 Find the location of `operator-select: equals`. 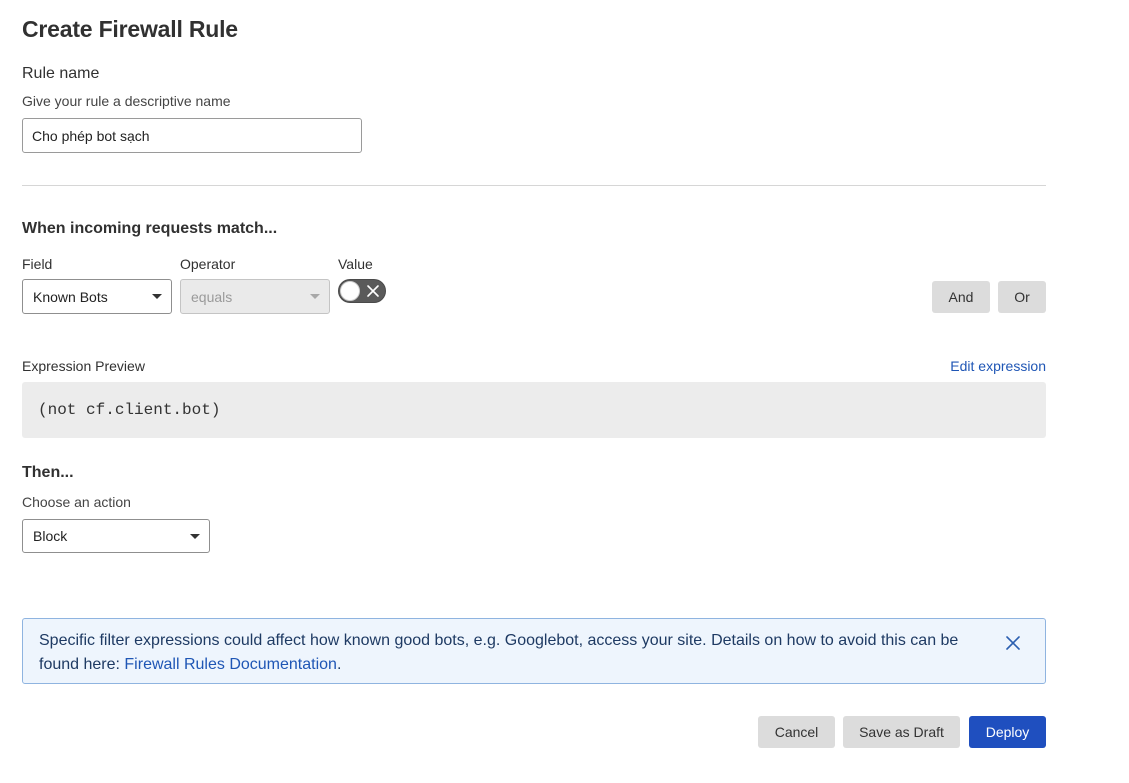

operator-select: equals is located at coordinates (255, 296).